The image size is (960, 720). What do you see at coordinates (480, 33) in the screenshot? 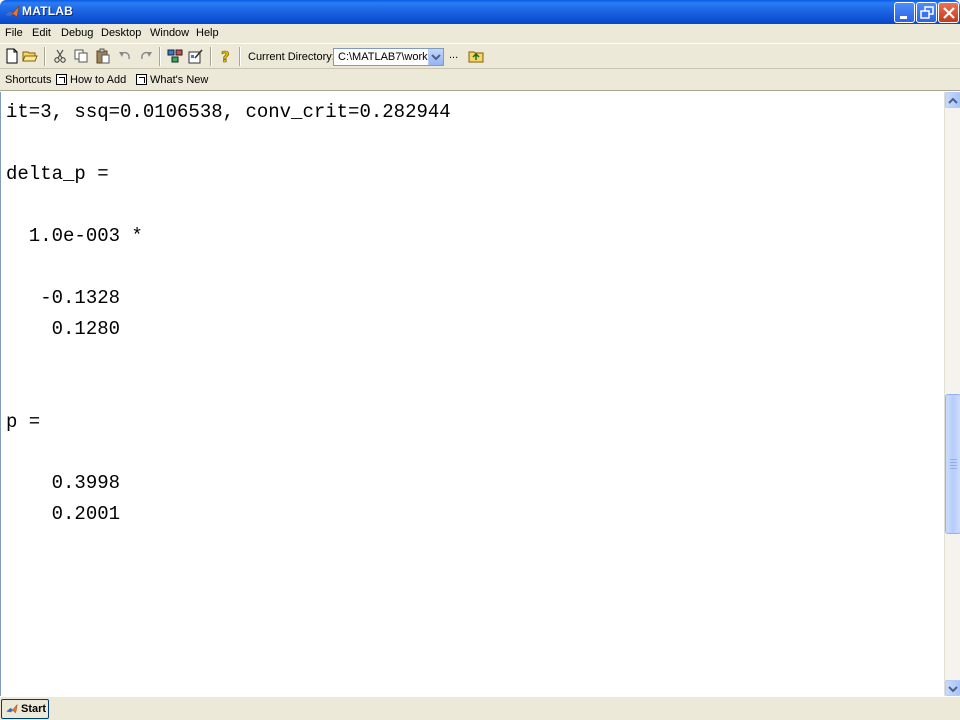
I see `menu-bar: File Edit Debug Desktop Window Help` at bounding box center [480, 33].